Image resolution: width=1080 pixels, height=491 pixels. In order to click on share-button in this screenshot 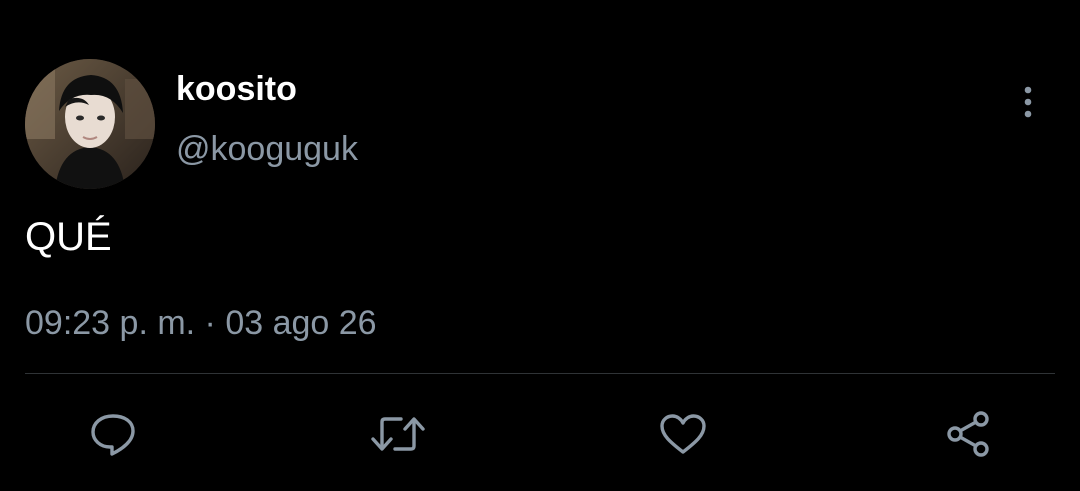, I will do `click(968, 434)`.